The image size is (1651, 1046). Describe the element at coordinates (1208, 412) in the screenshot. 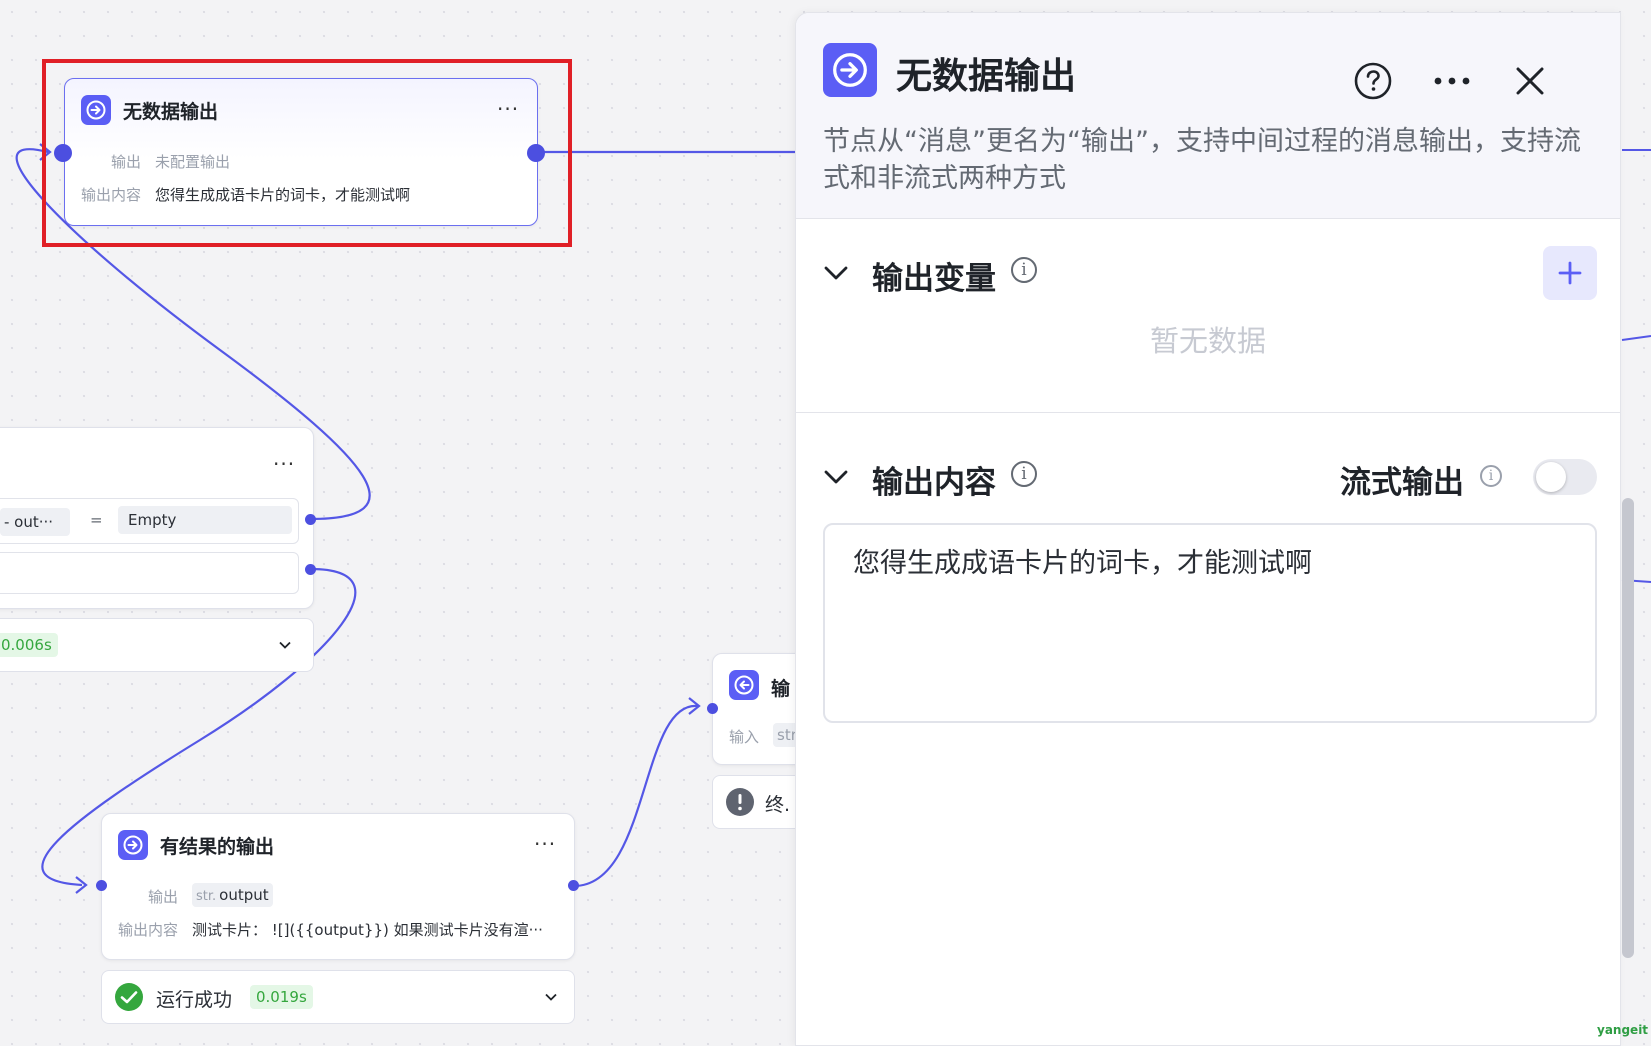

I see `divider` at that location.